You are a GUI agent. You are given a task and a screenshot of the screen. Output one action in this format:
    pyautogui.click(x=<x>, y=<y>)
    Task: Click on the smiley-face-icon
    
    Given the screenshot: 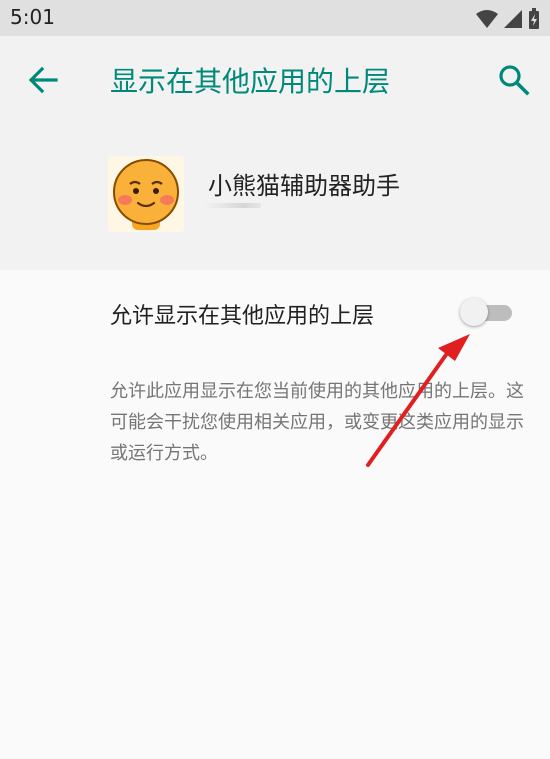 What is the action you would take?
    pyautogui.click(x=146, y=197)
    